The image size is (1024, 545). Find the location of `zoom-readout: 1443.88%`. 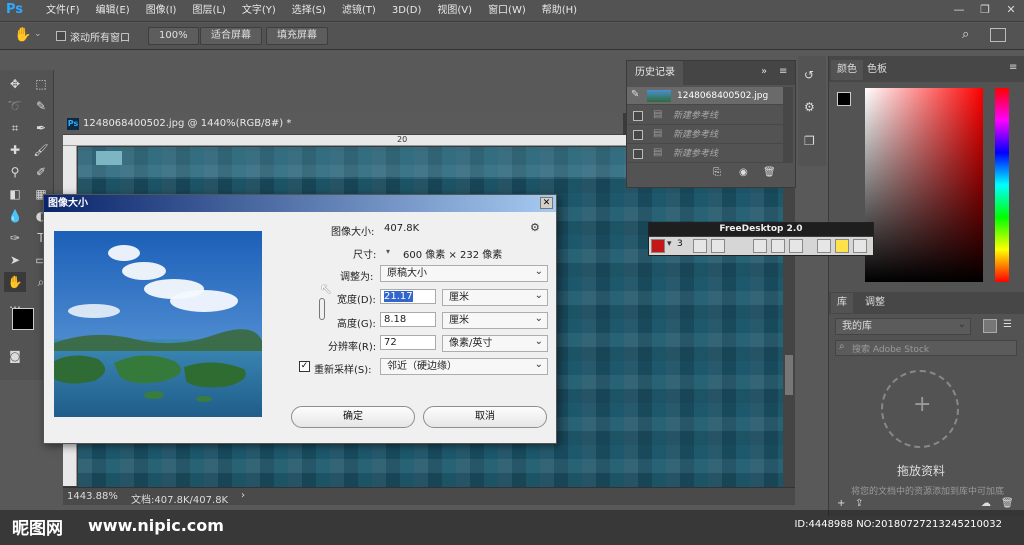

zoom-readout: 1443.88% is located at coordinates (92, 496).